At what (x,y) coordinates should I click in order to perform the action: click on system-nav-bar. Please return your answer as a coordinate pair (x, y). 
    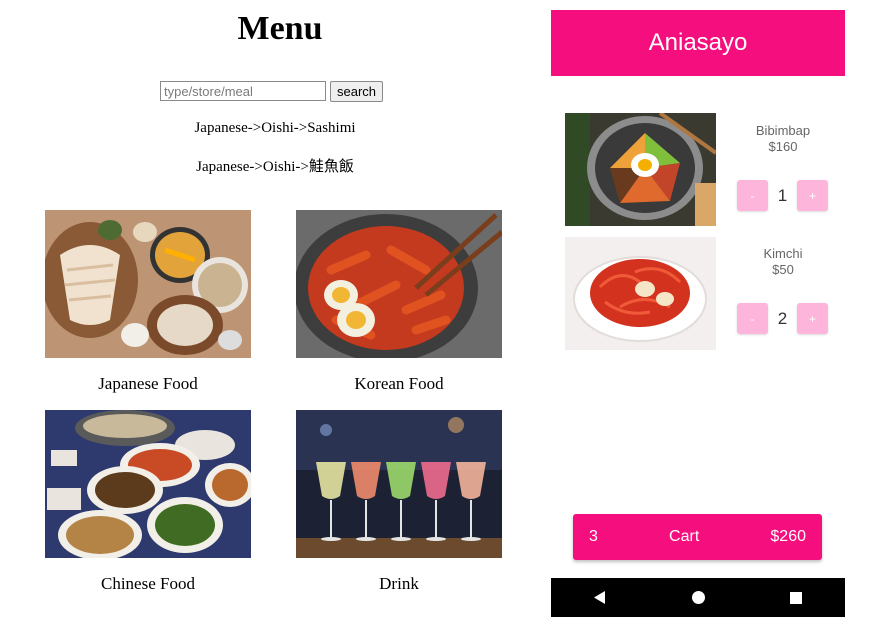
    Looking at the image, I should click on (698, 597).